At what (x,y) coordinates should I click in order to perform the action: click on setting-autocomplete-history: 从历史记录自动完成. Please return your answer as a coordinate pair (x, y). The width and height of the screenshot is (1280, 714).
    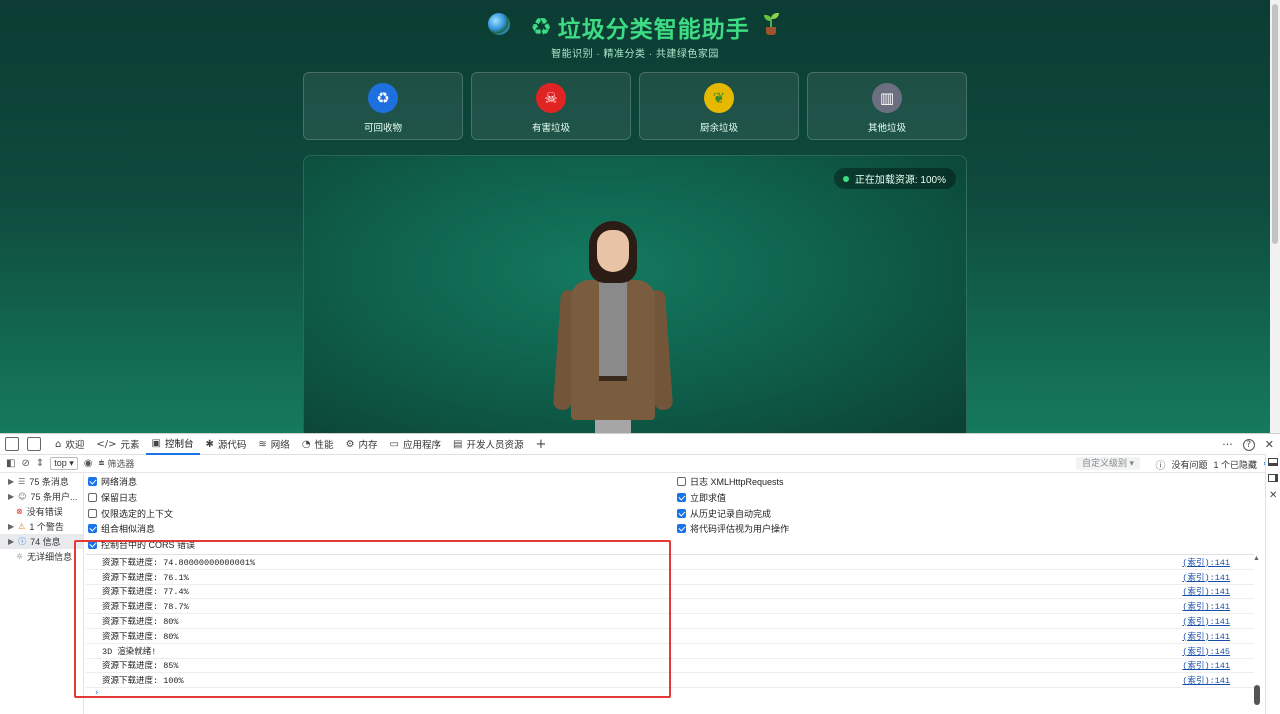
    Looking at the image, I should click on (724, 513).